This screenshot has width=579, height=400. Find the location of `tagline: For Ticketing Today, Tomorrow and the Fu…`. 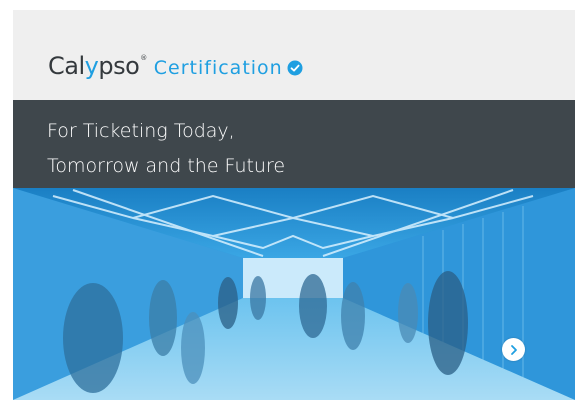

tagline: For Ticketing Today, Tomorrow and the Fu… is located at coordinates (166, 149).